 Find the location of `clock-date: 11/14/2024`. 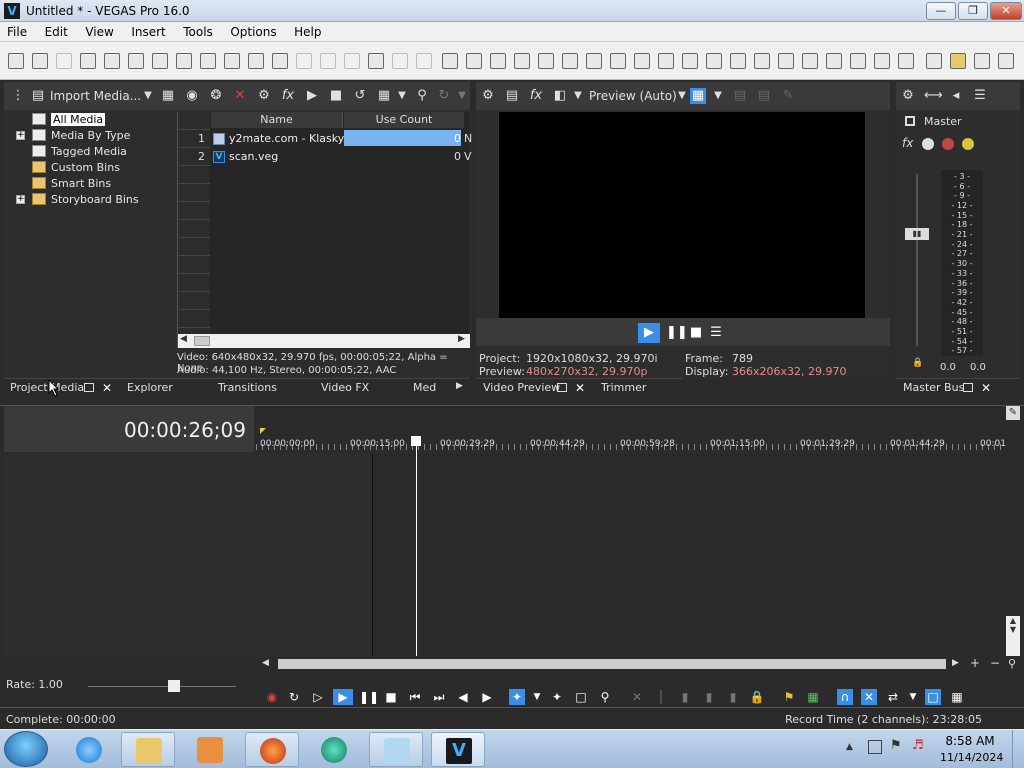

clock-date: 11/14/2024 is located at coordinates (971, 757).